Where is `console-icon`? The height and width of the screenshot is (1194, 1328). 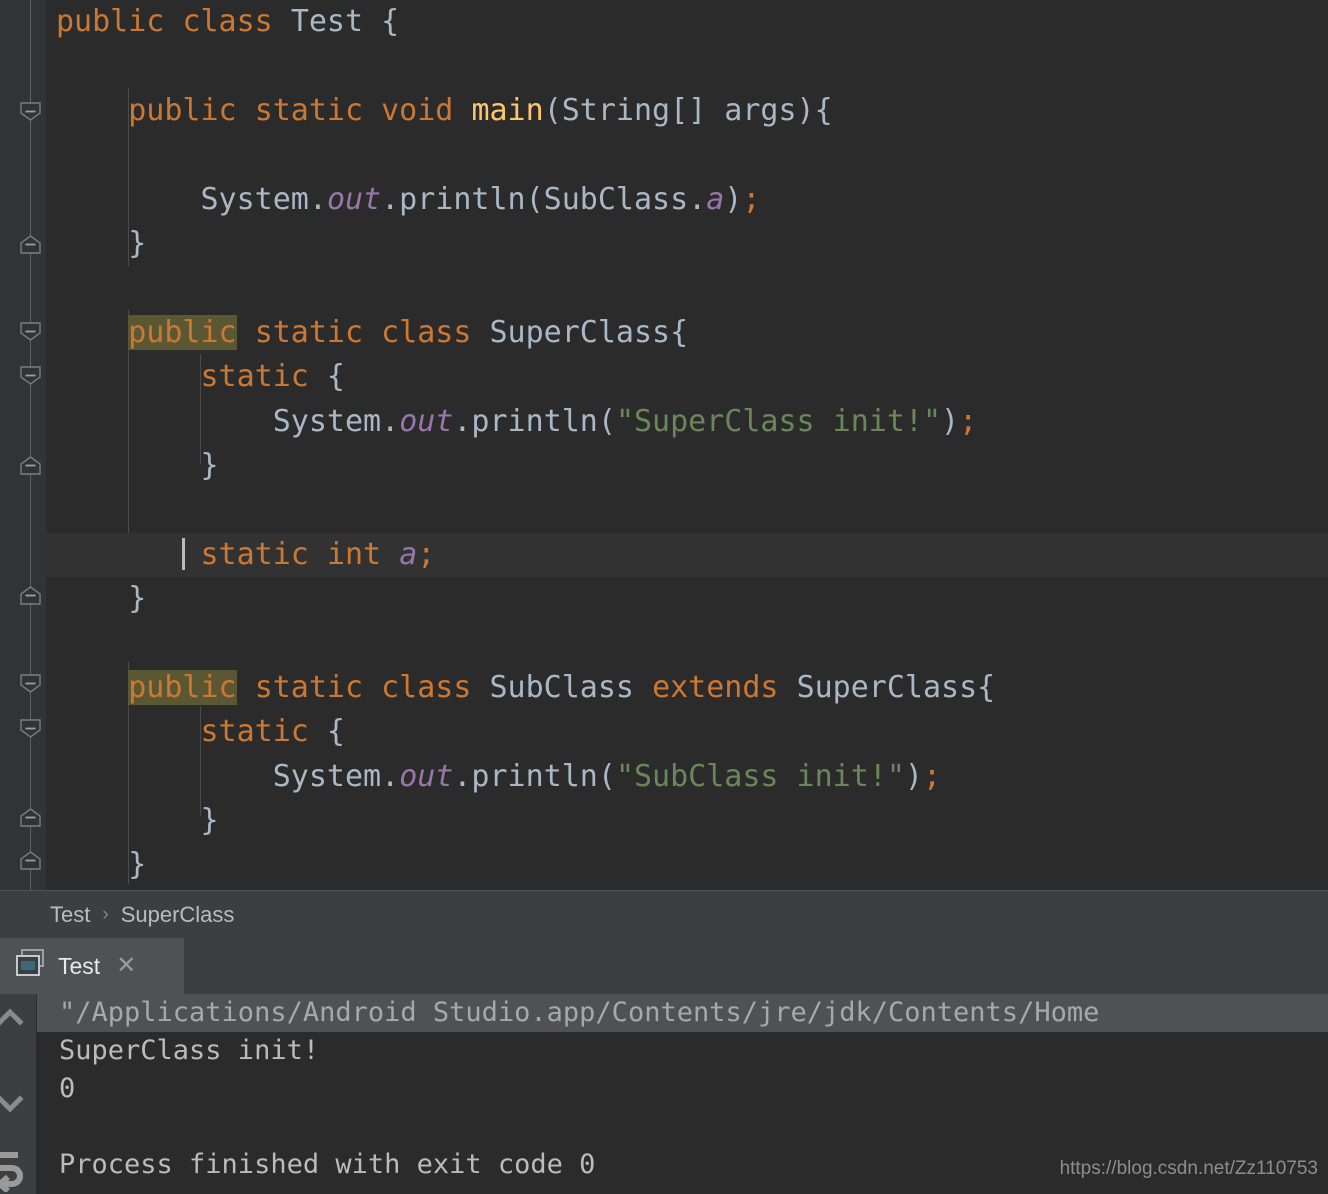
console-icon is located at coordinates (31, 966).